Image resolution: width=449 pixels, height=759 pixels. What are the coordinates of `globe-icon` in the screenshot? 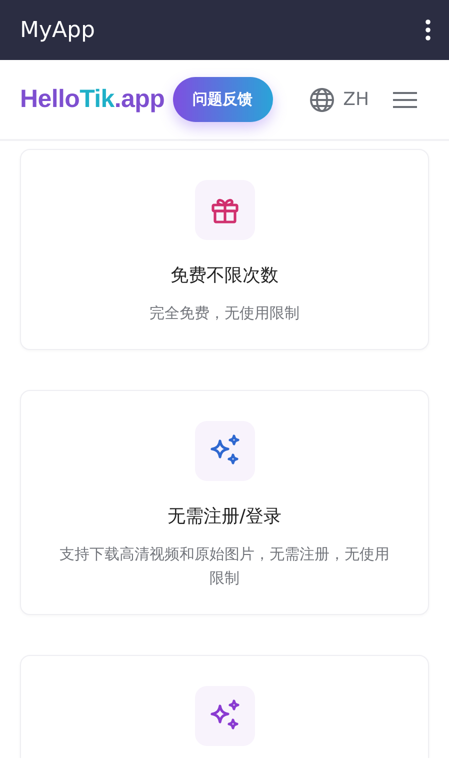 It's located at (322, 99).